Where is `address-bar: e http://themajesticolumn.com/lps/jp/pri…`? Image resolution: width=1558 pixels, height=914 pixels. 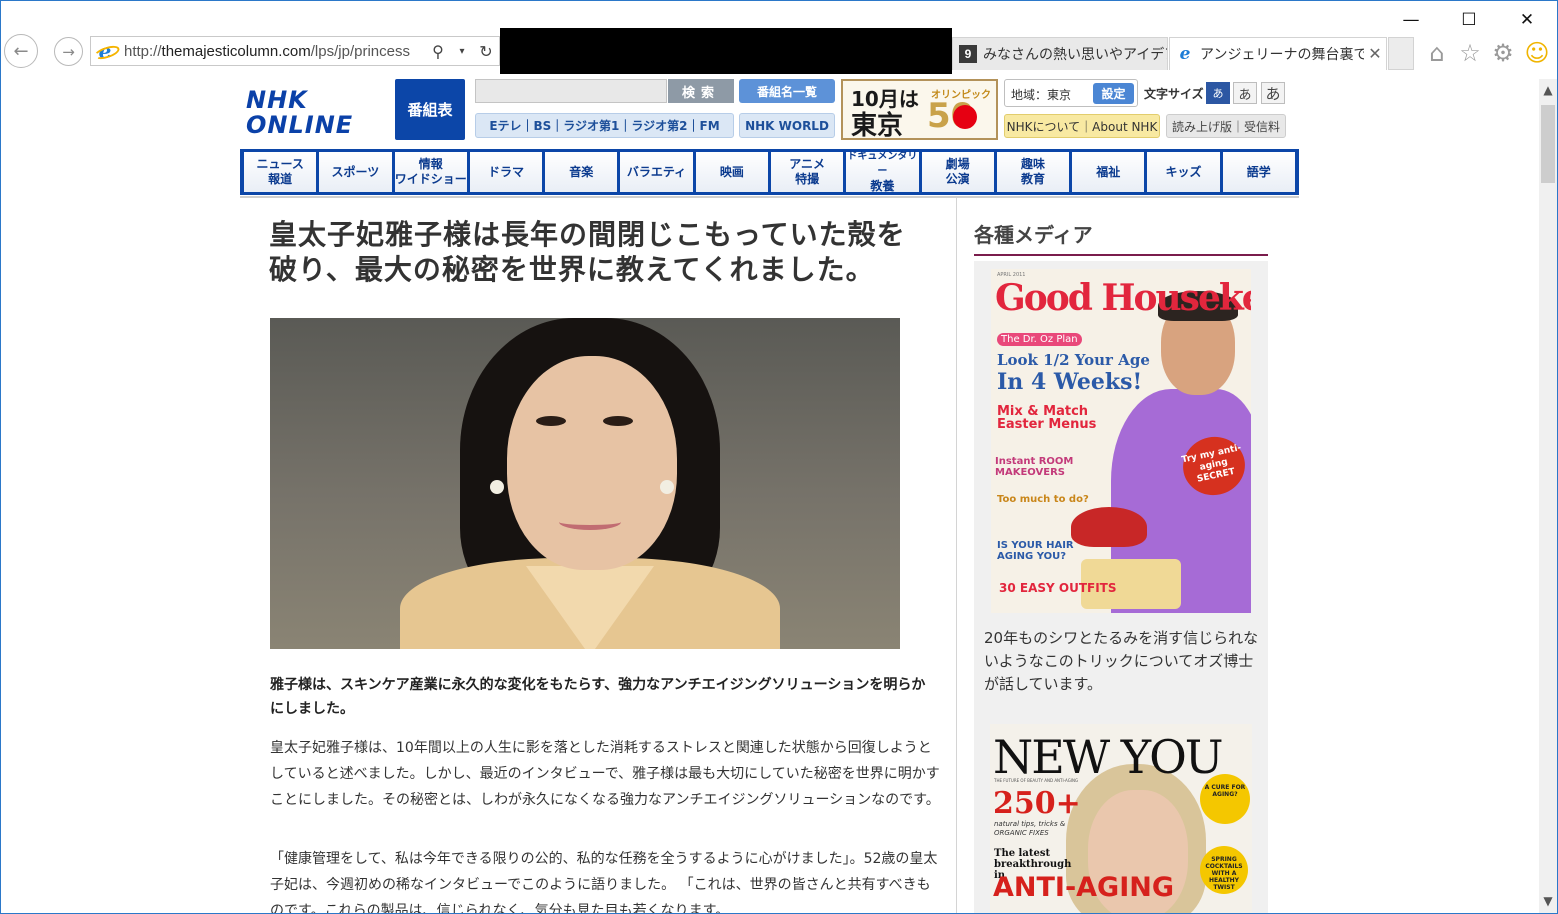
address-bar: e http://themajesticolumn.com/lps/jp/pri… is located at coordinates (295, 51).